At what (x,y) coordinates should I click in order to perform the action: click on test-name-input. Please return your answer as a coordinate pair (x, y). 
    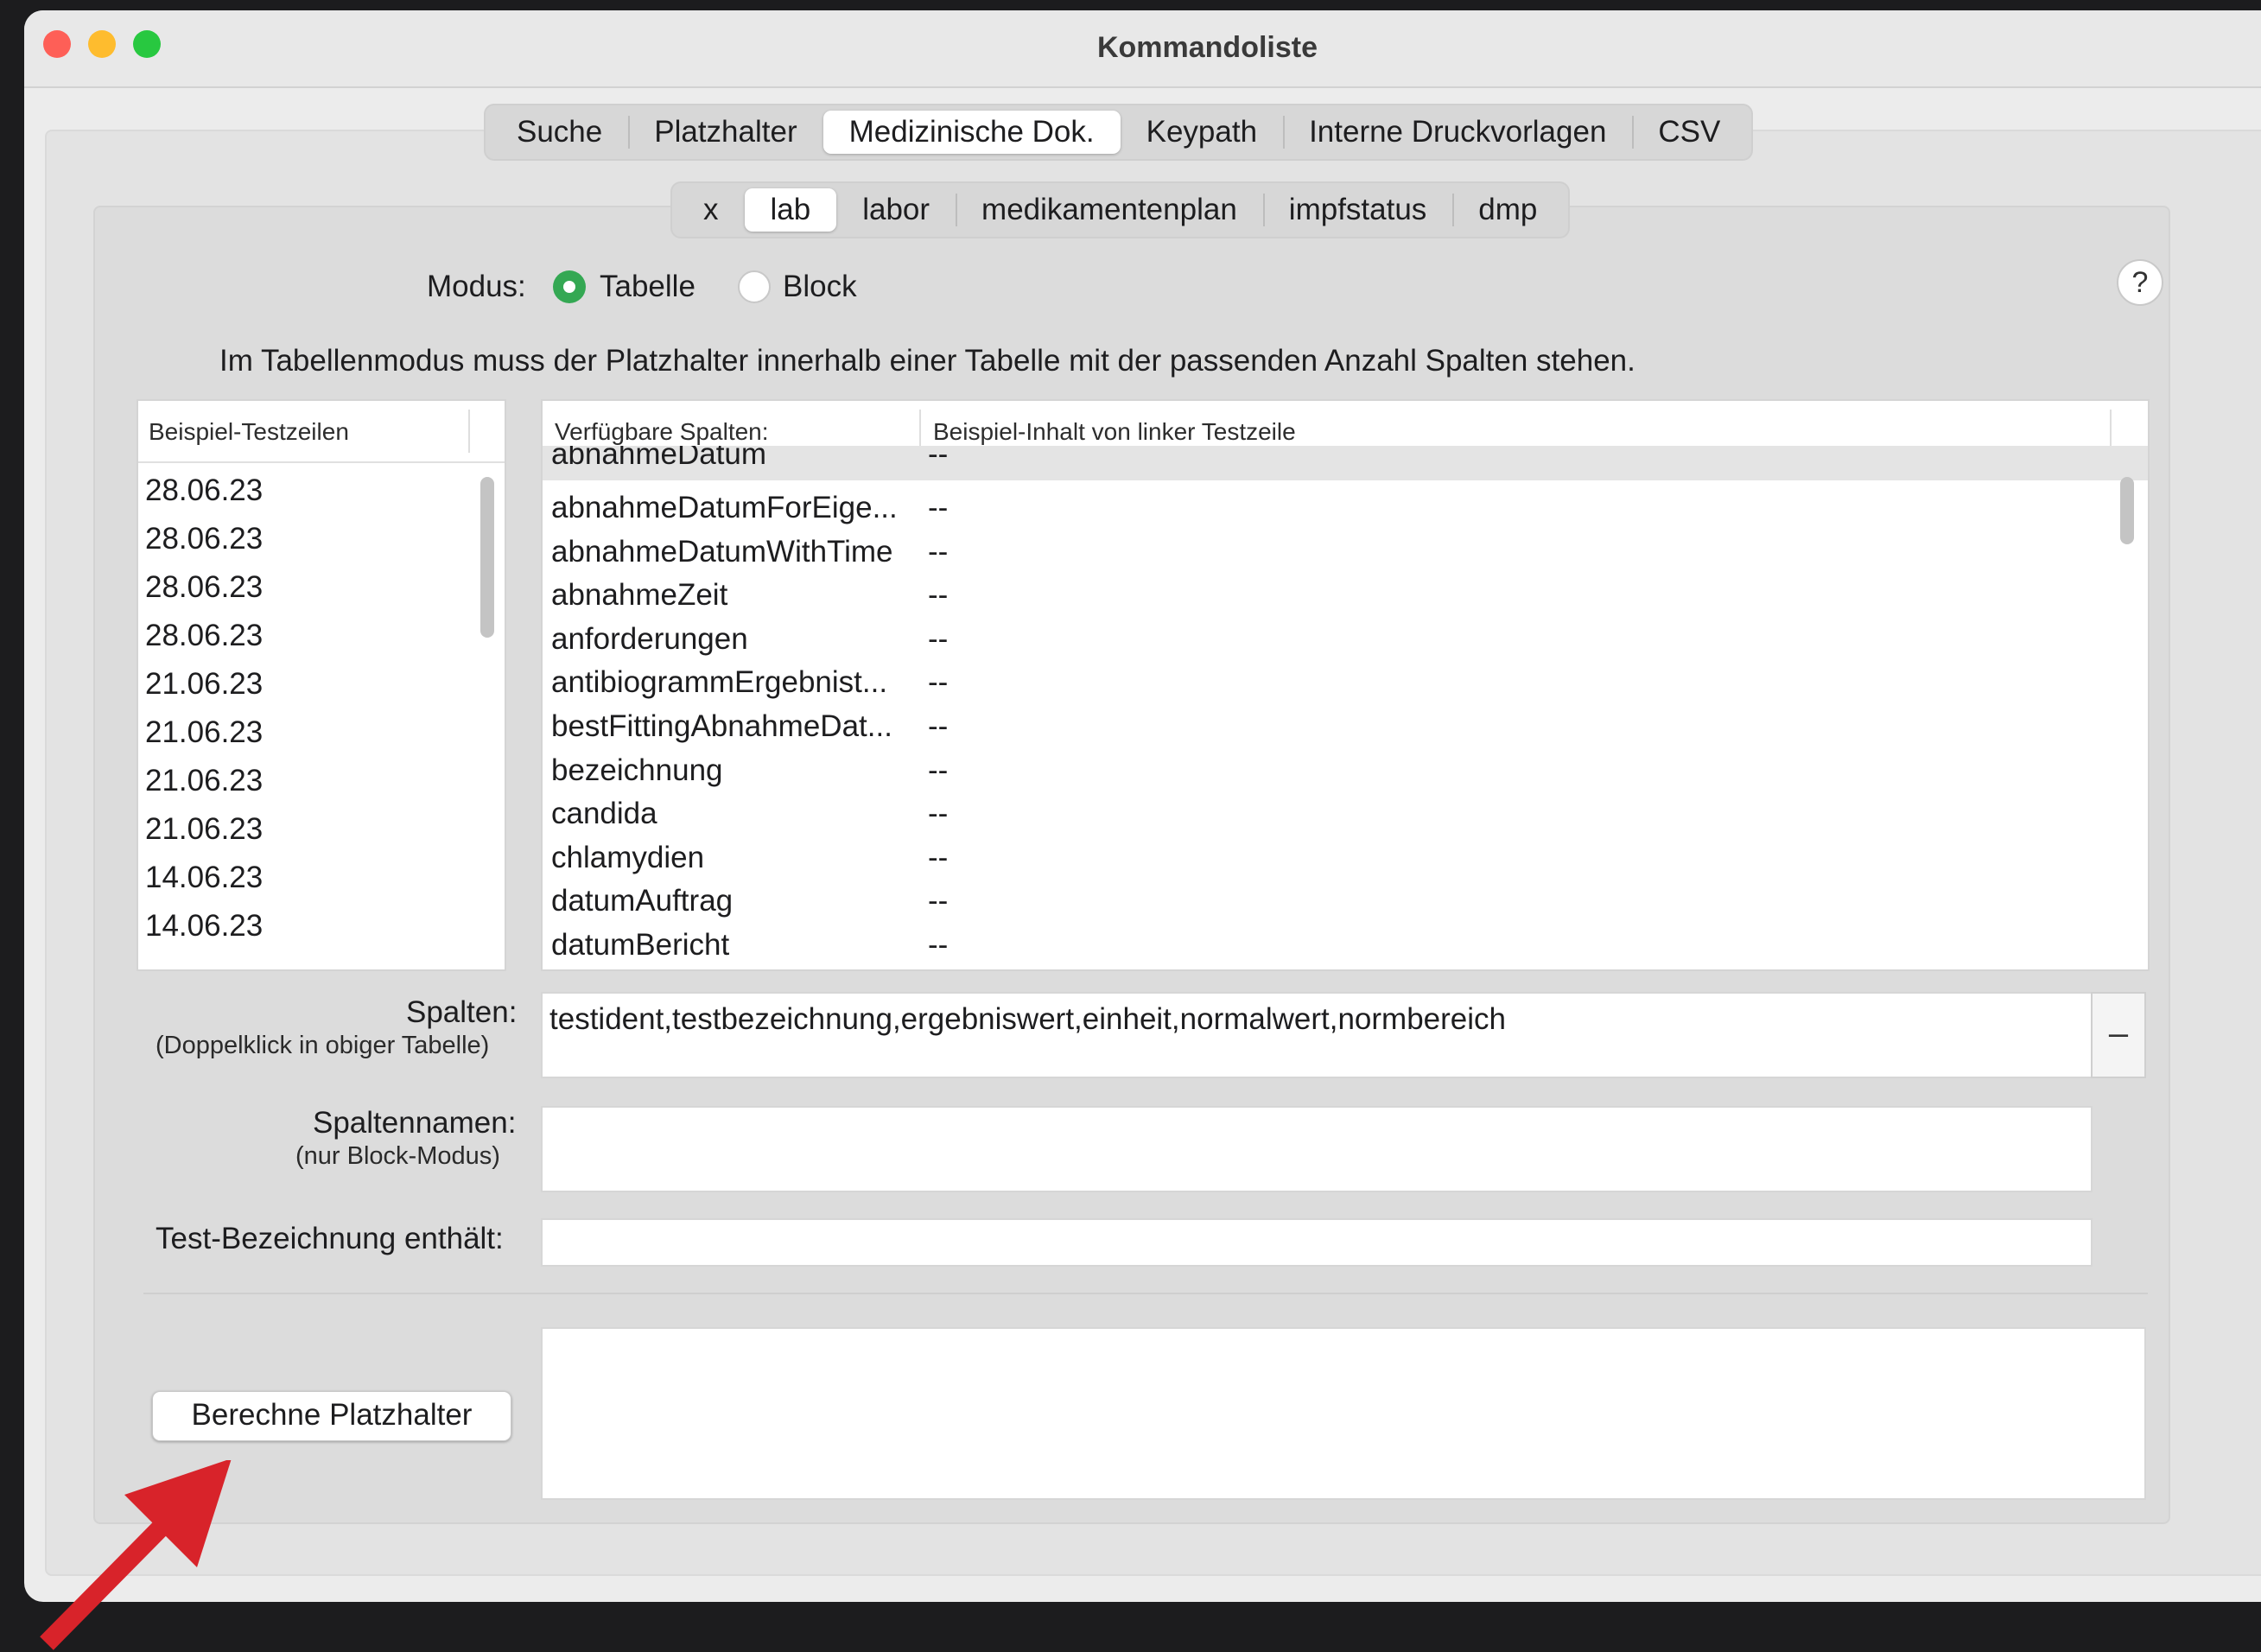
    Looking at the image, I should click on (1317, 1243).